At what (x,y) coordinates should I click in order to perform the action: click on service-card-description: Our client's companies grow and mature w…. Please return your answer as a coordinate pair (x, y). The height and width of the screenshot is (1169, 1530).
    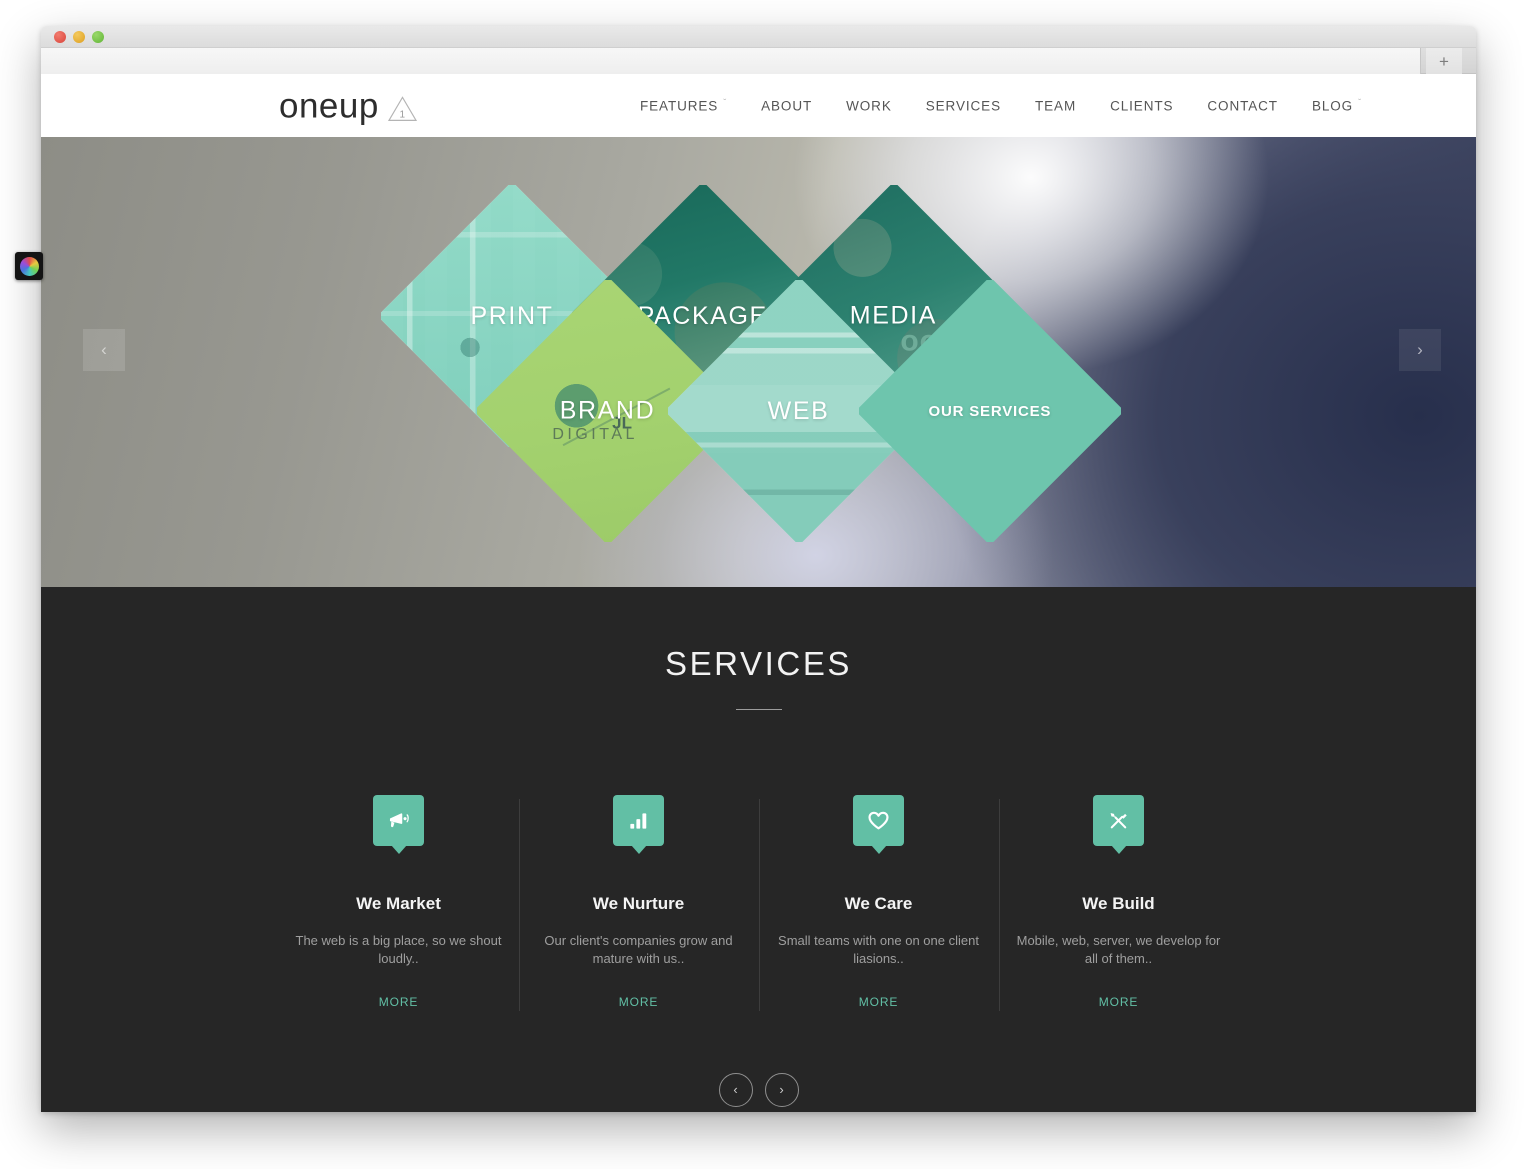
    Looking at the image, I should click on (638, 950).